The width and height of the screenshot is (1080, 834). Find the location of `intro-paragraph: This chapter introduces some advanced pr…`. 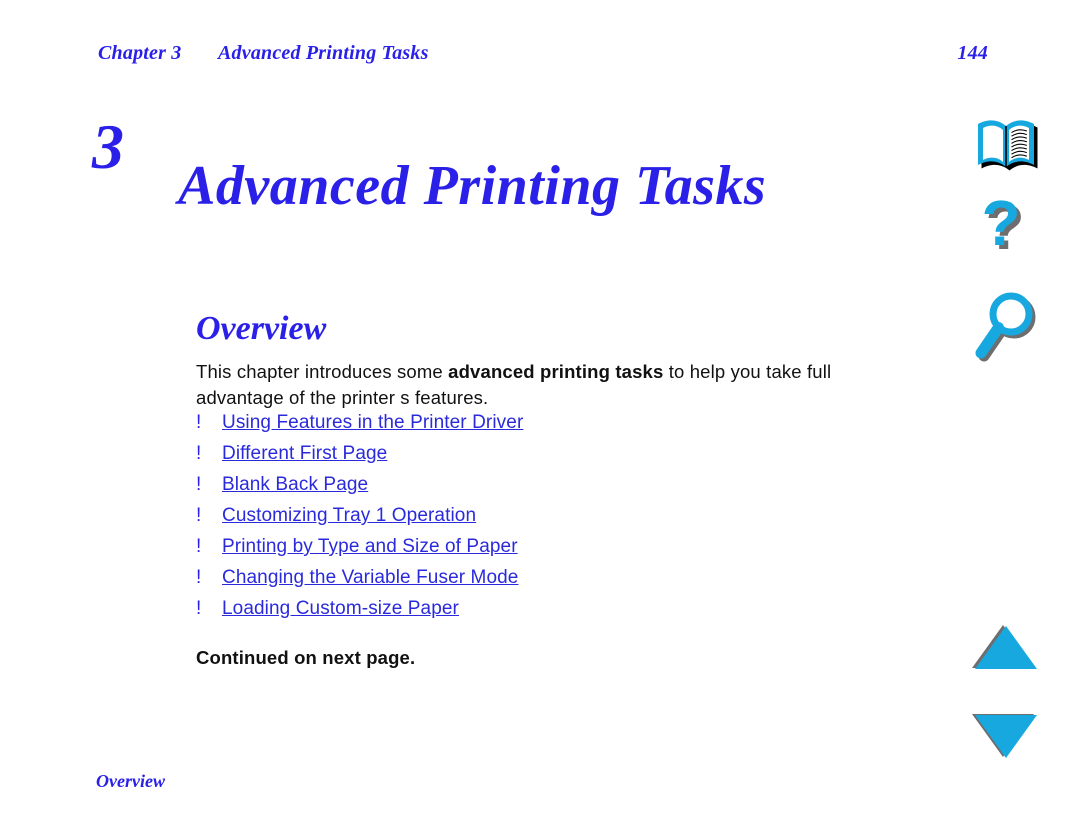

intro-paragraph: This chapter introduces some advanced pr… is located at coordinates (556, 385).